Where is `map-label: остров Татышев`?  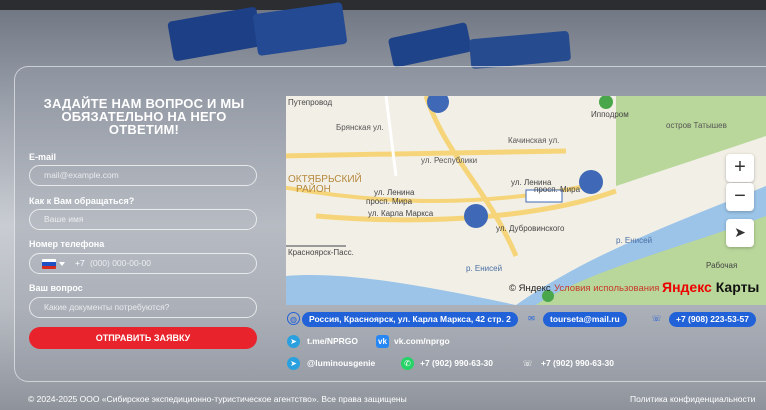 map-label: остров Татышев is located at coordinates (696, 125).